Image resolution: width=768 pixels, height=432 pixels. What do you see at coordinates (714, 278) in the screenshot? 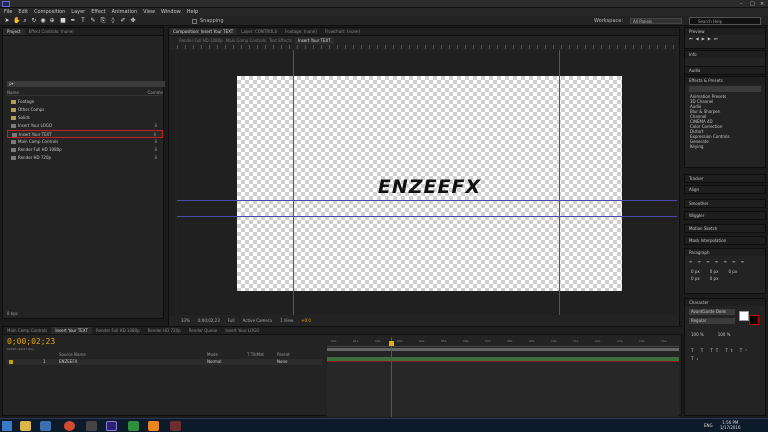
I see `space-after-value: 0 px` at bounding box center [714, 278].